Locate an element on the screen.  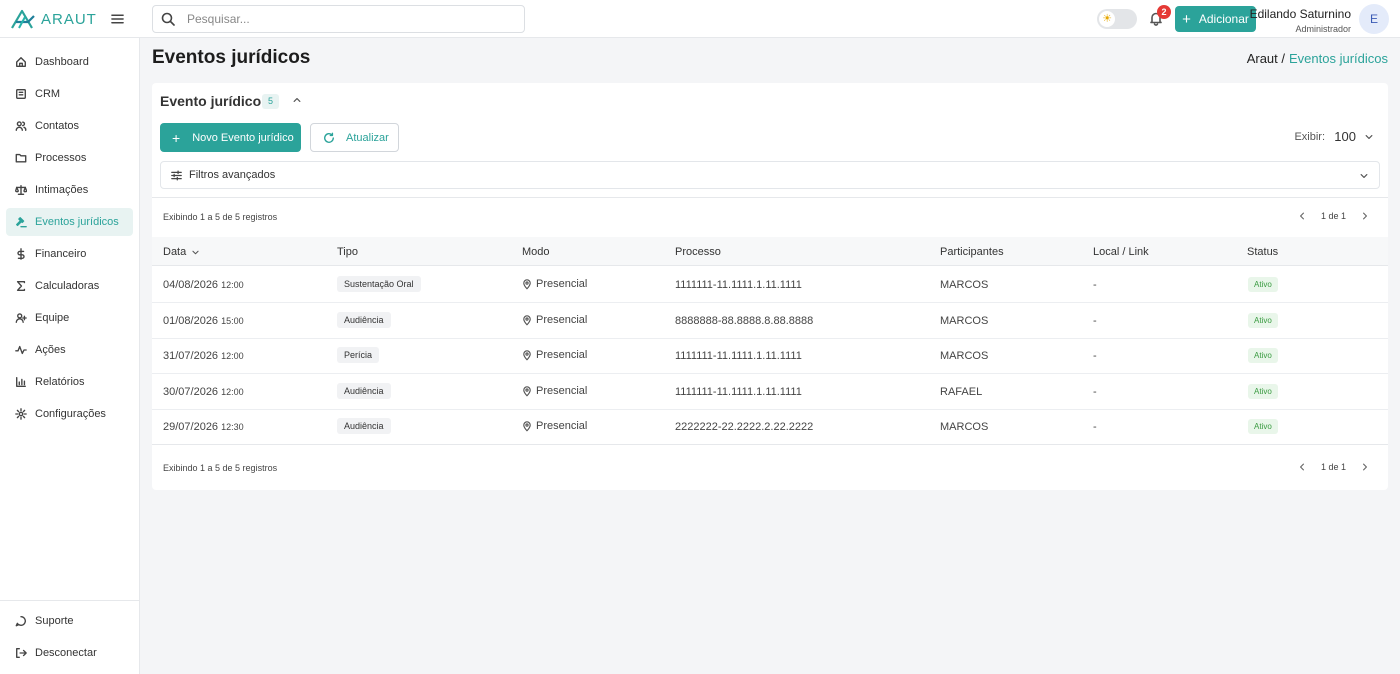
sidebar-item-dashboard: Dashboard is located at coordinates (69, 62).